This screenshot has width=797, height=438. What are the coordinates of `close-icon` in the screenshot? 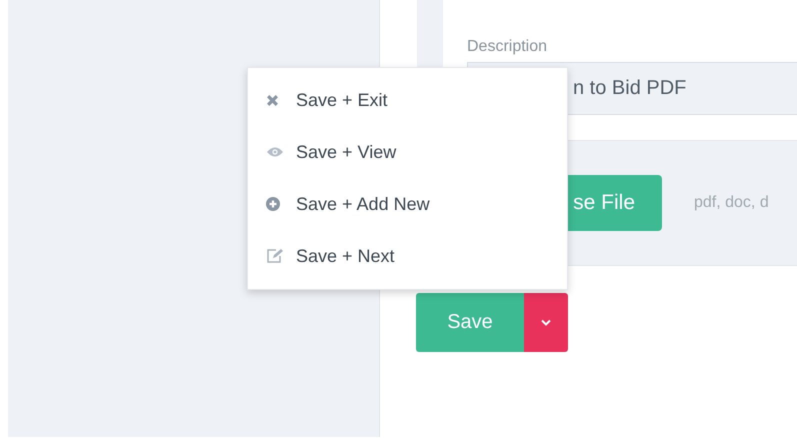 It's located at (272, 100).